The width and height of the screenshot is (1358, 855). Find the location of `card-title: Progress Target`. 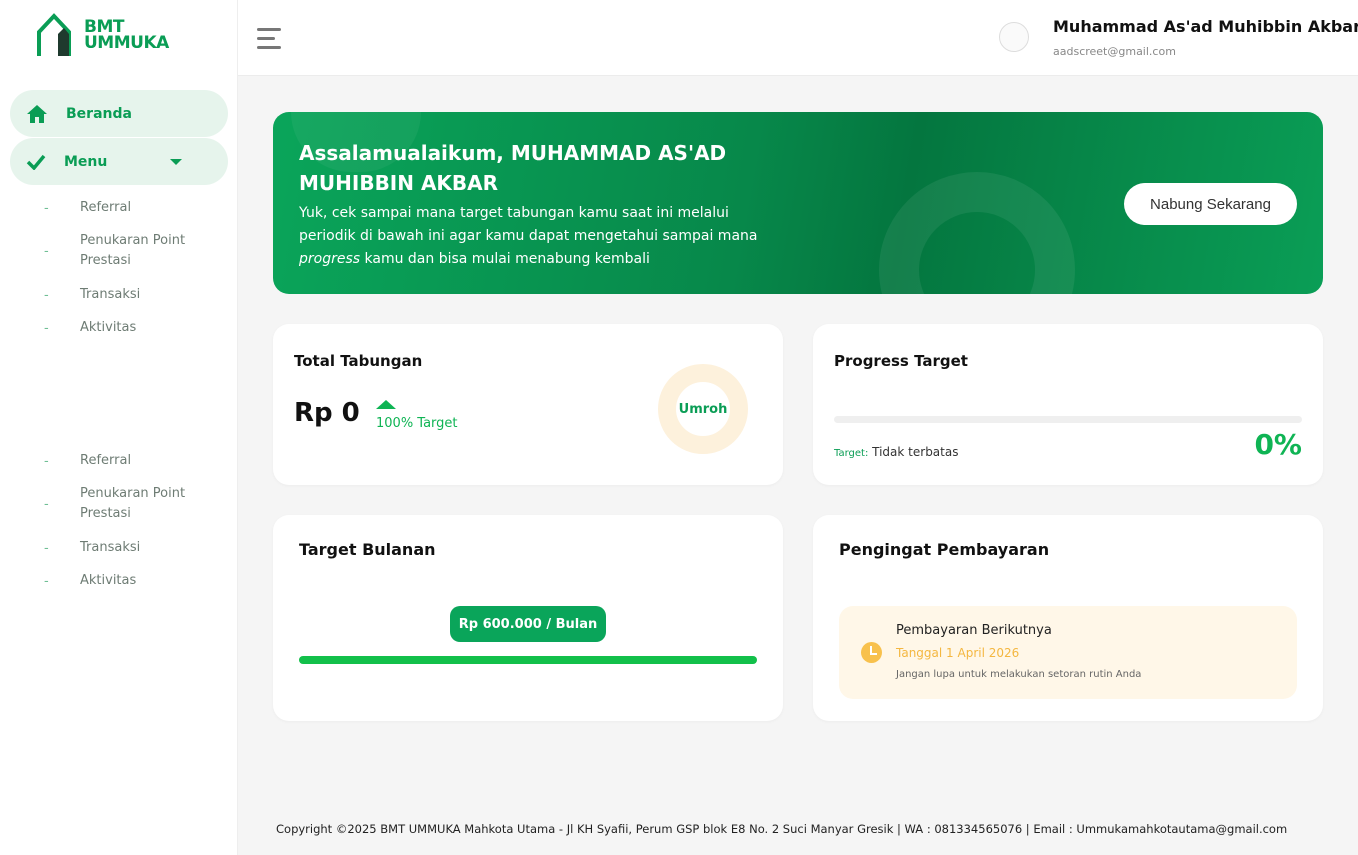

card-title: Progress Target is located at coordinates (901, 361).